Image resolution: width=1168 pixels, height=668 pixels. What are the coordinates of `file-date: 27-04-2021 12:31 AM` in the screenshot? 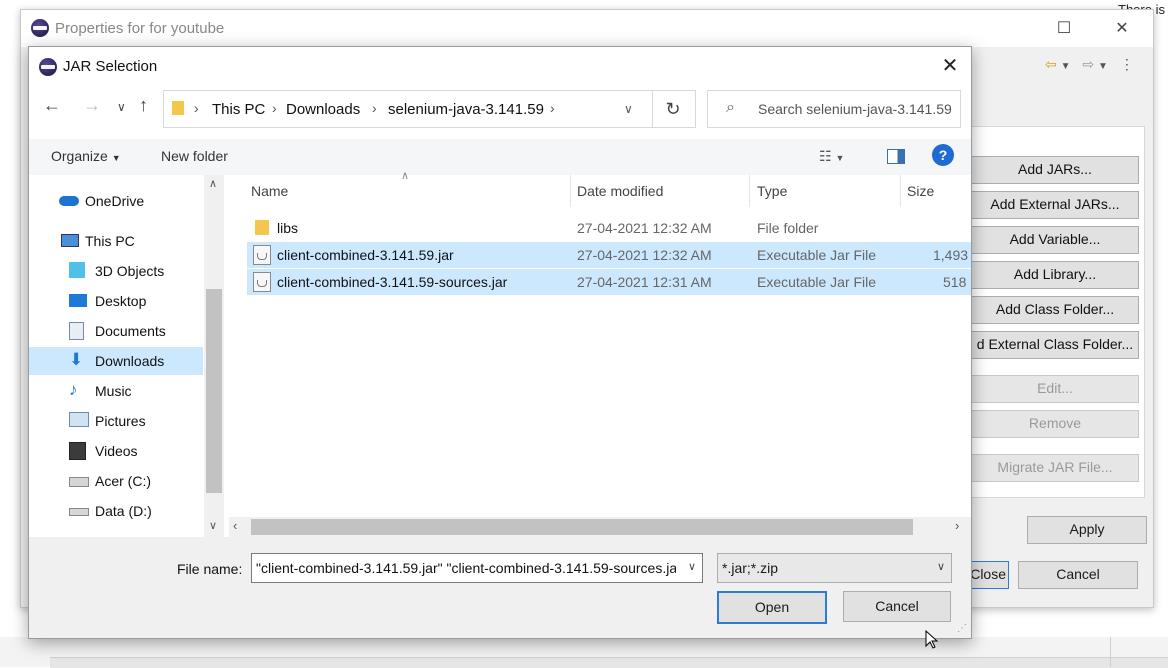 It's located at (644, 282).